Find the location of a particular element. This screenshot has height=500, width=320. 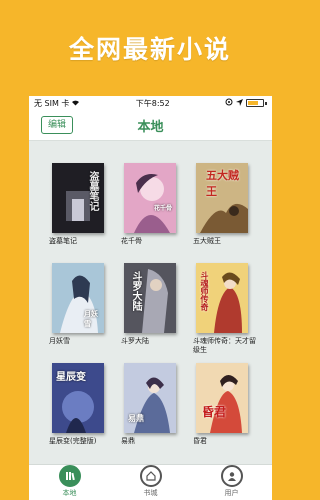

clock-label: 下午8:52 is located at coordinates (152, 103).